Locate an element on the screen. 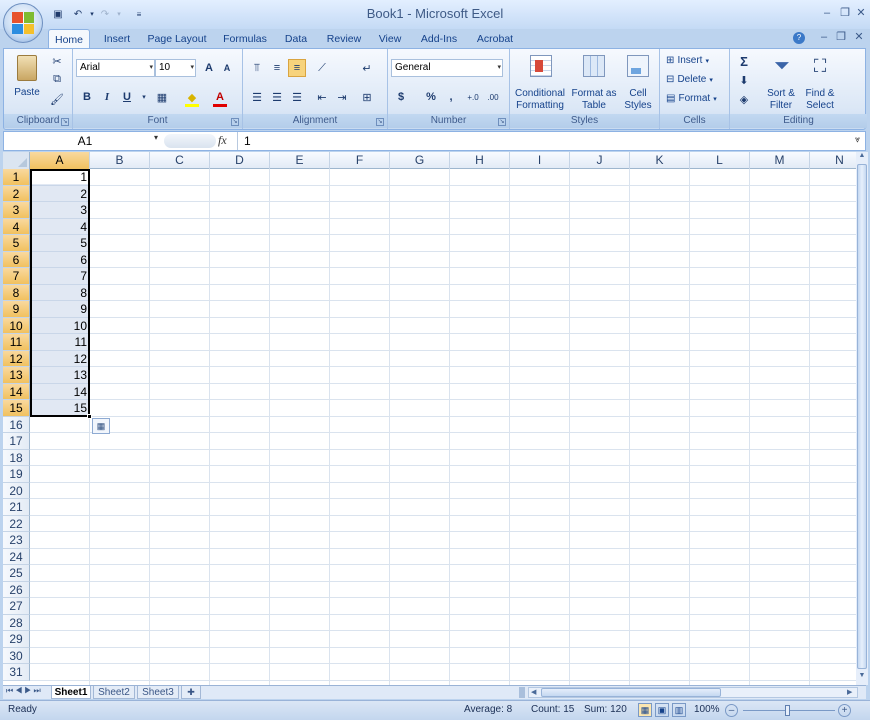 The width and height of the screenshot is (870, 720). auto-fill-options-icon: ▦ is located at coordinates (101, 426).